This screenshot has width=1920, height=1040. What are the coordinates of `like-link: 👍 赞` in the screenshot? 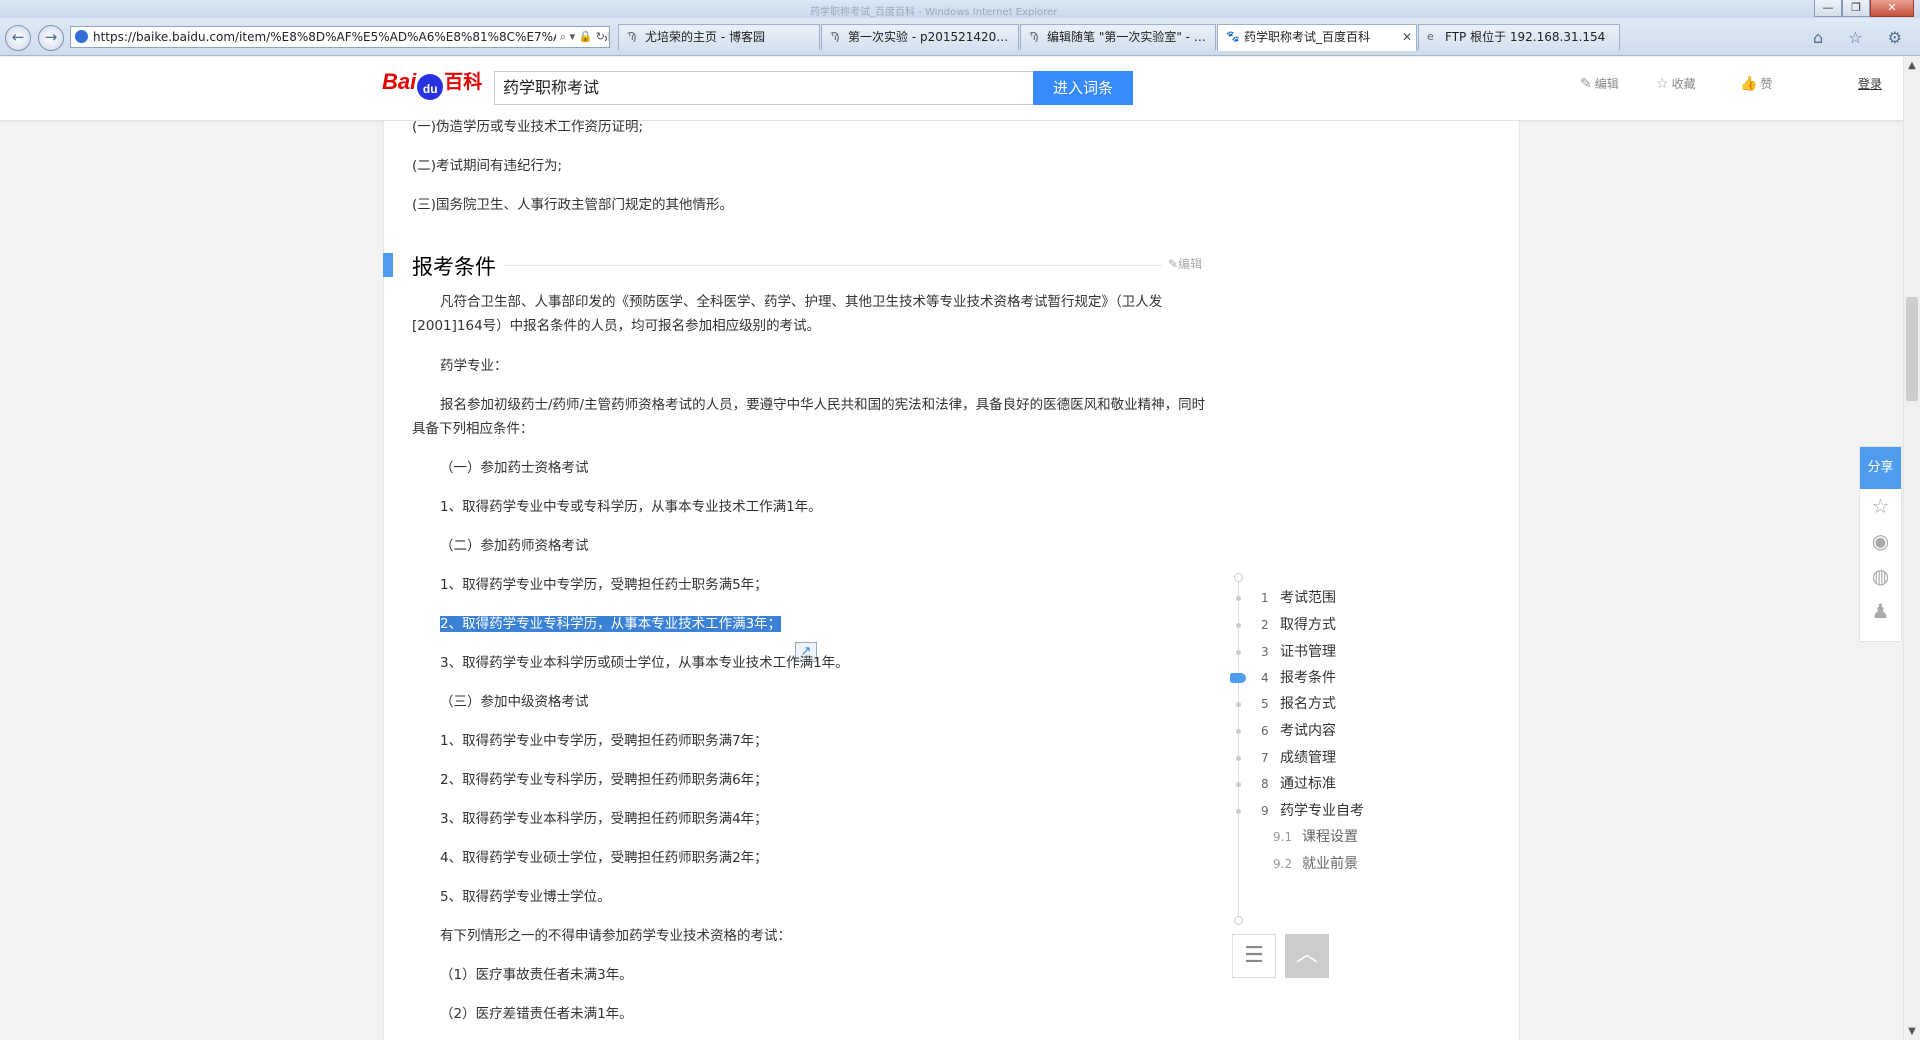 It's located at (1756, 83).